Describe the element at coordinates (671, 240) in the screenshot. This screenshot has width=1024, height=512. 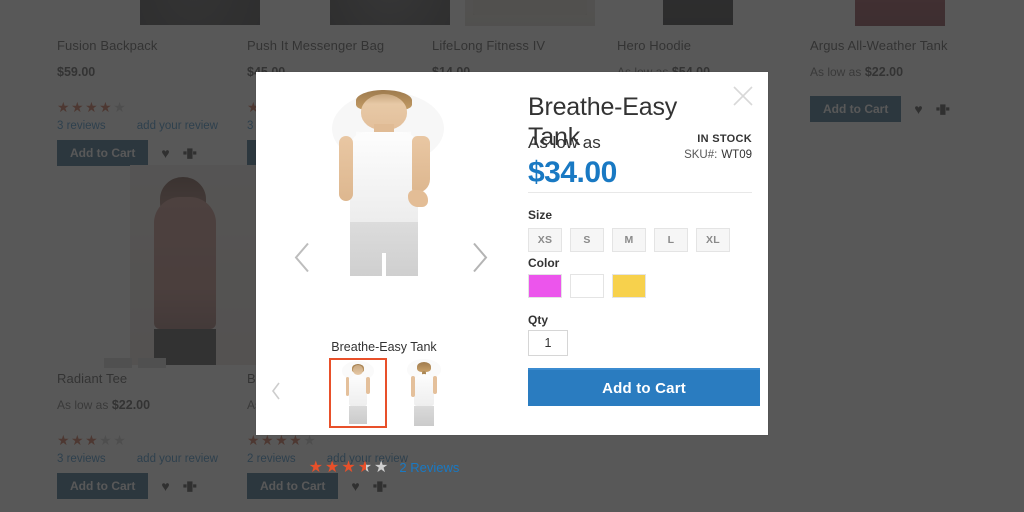
I see `size-swatch-l: L` at that location.